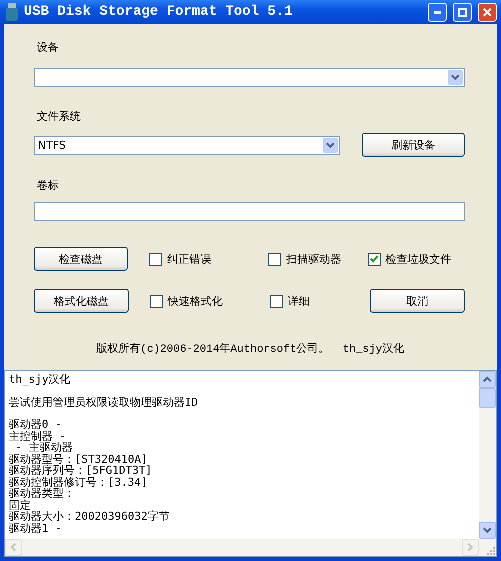 The image size is (501, 561). Describe the element at coordinates (48, 47) in the screenshot. I see `device-label: 设备` at that location.